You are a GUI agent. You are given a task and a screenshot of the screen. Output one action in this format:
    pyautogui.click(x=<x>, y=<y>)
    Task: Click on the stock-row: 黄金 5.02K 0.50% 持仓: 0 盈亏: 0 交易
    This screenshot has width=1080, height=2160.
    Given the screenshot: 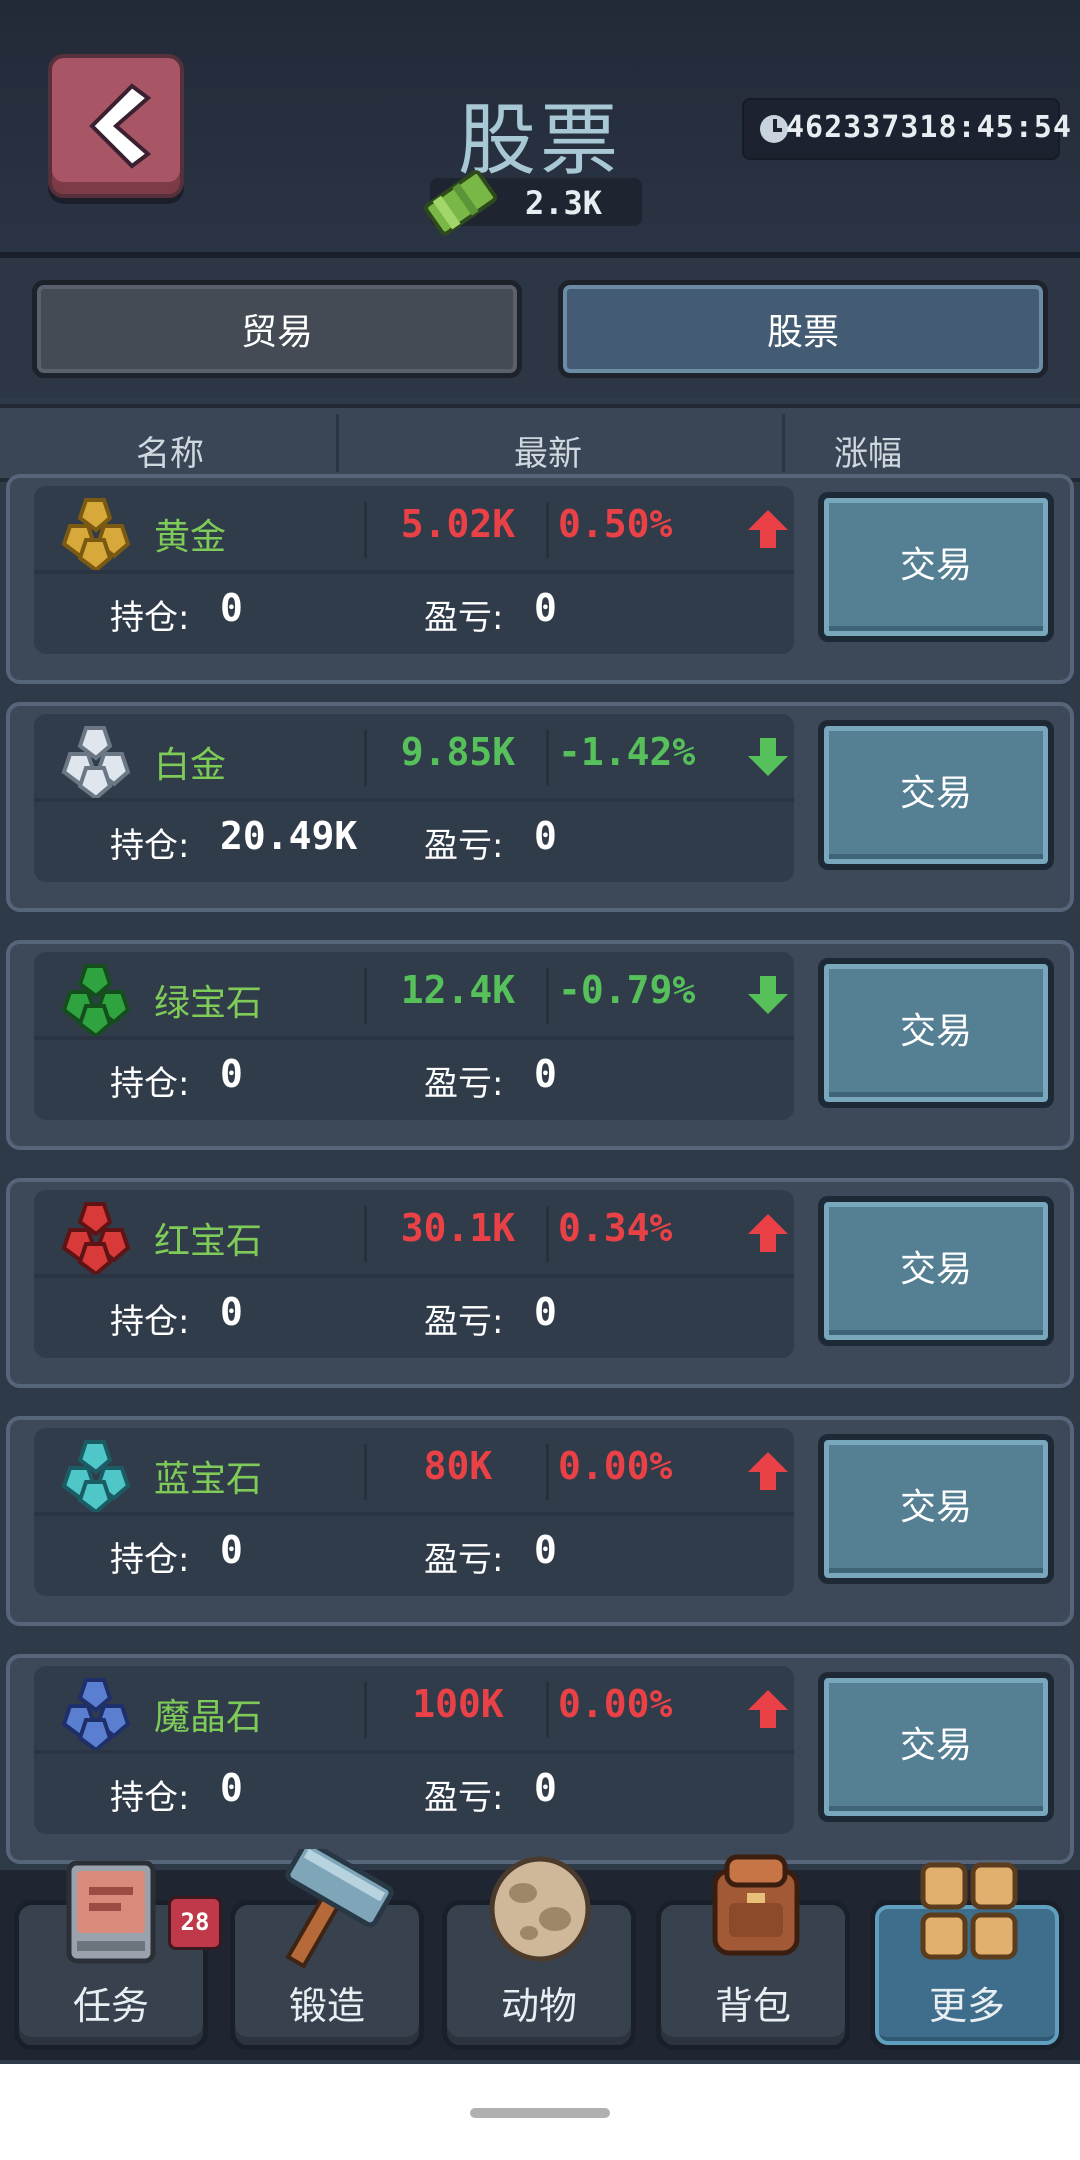 What is the action you would take?
    pyautogui.click(x=540, y=579)
    